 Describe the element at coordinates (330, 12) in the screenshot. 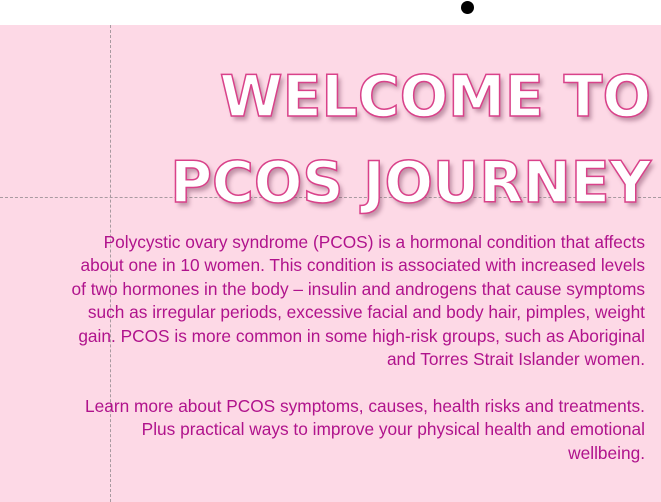

I see `top-bar` at that location.